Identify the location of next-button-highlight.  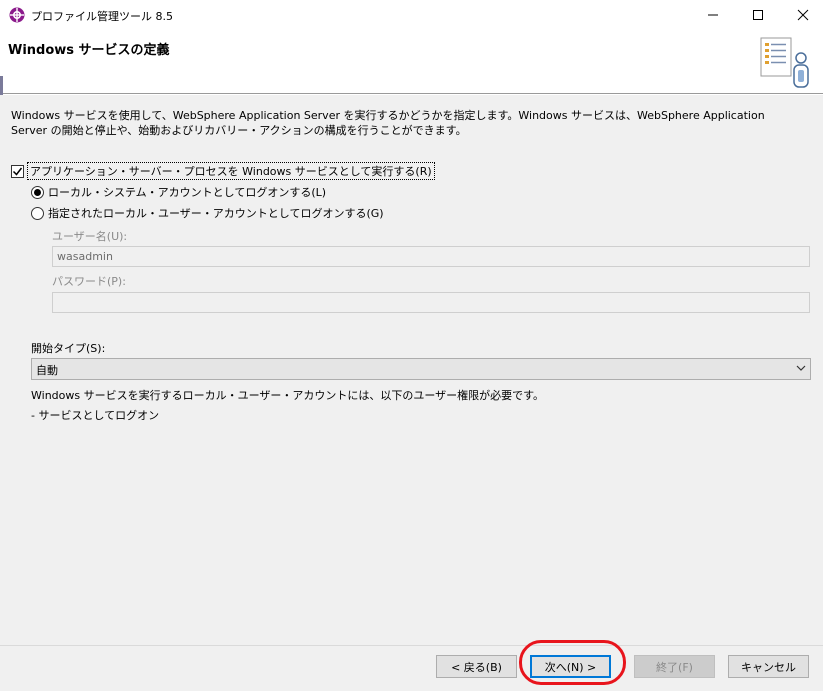
(572, 662).